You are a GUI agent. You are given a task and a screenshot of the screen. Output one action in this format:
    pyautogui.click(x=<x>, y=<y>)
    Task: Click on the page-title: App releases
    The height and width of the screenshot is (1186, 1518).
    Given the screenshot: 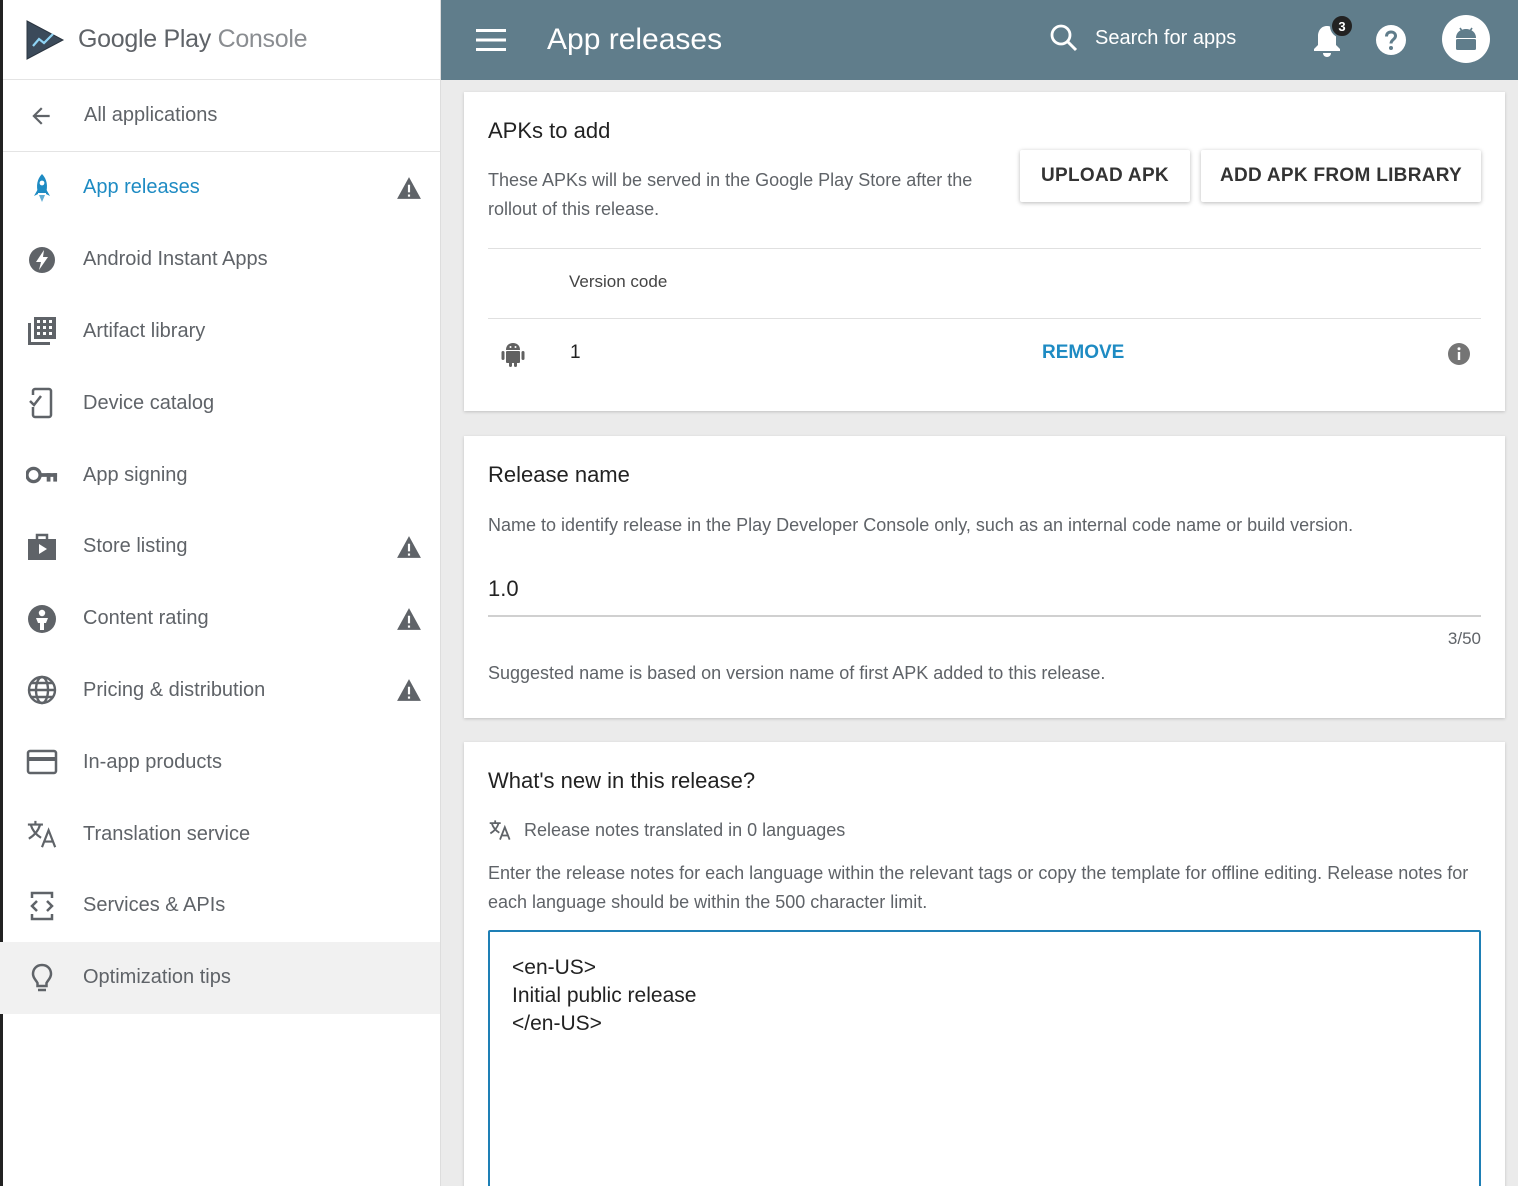 What is the action you would take?
    pyautogui.click(x=635, y=39)
    